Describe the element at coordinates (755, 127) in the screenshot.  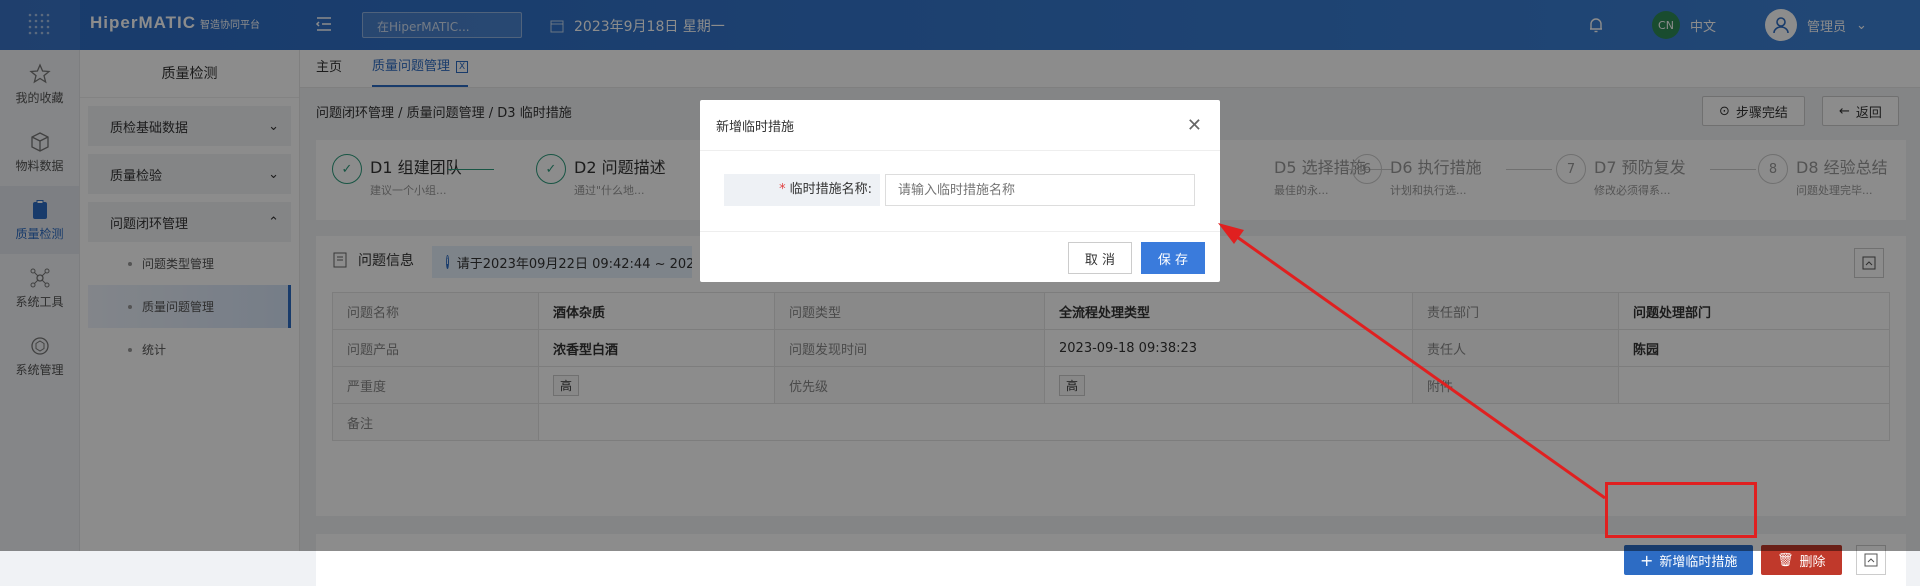
I see `dialog-title: 新增临时措施` at that location.